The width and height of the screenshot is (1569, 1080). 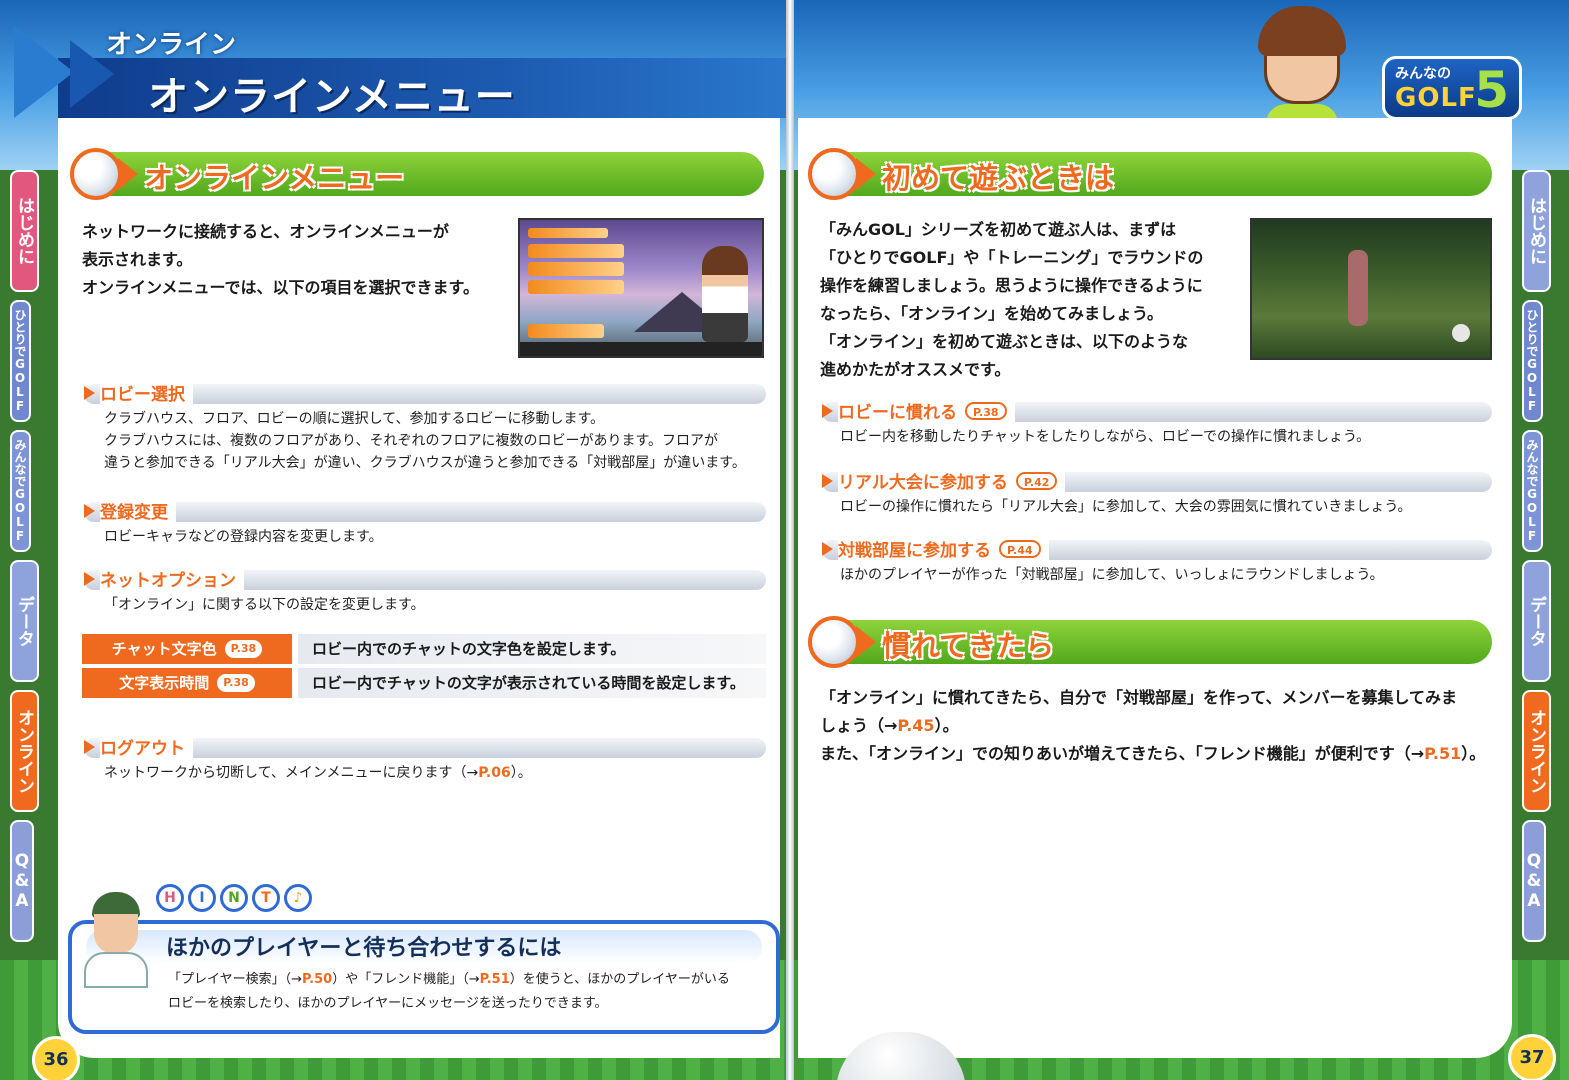 I want to click on section-title: オンラインメニュー, so click(x=274, y=178).